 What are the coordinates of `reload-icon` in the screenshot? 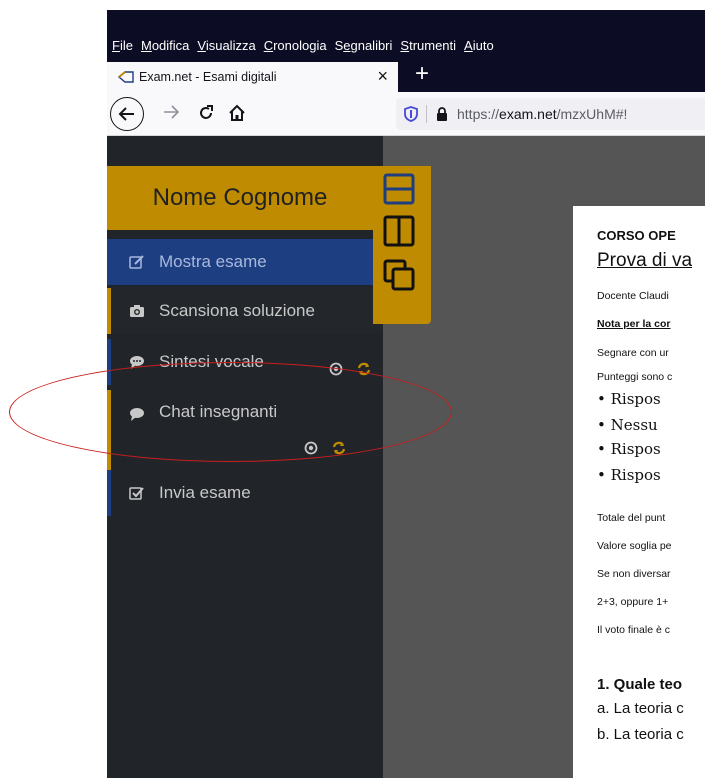 It's located at (206, 113).